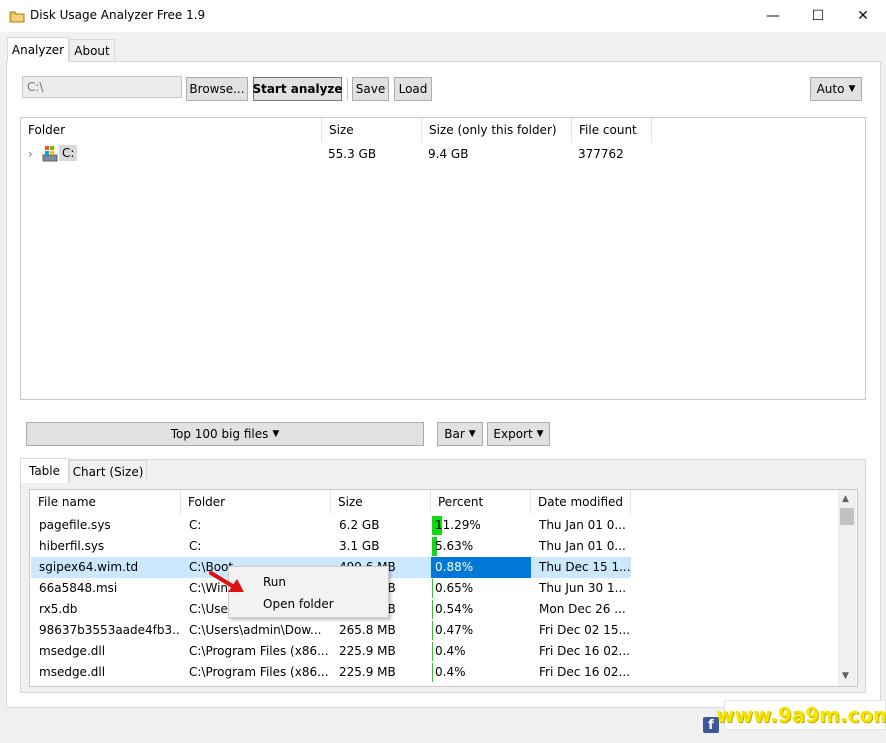 The image size is (886, 743). What do you see at coordinates (454, 434) in the screenshot?
I see `bar-label: Bar` at bounding box center [454, 434].